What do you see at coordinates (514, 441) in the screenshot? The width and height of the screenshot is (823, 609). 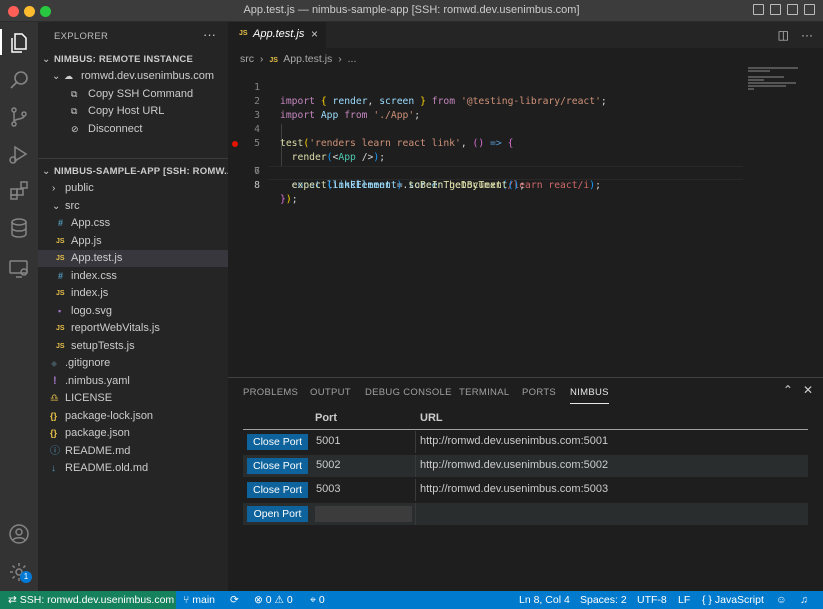 I see `url-cell: http://romwd.dev.usenimbus.com:5001` at bounding box center [514, 441].